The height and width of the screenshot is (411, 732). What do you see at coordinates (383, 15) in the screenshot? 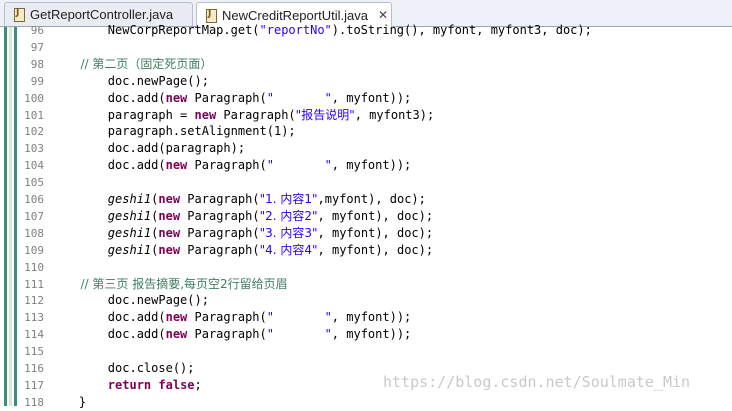
I see `close-icon: ✕` at bounding box center [383, 15].